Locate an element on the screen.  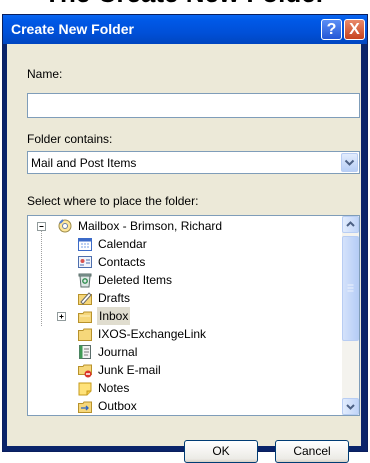
grip-icon is located at coordinates (350, 288).